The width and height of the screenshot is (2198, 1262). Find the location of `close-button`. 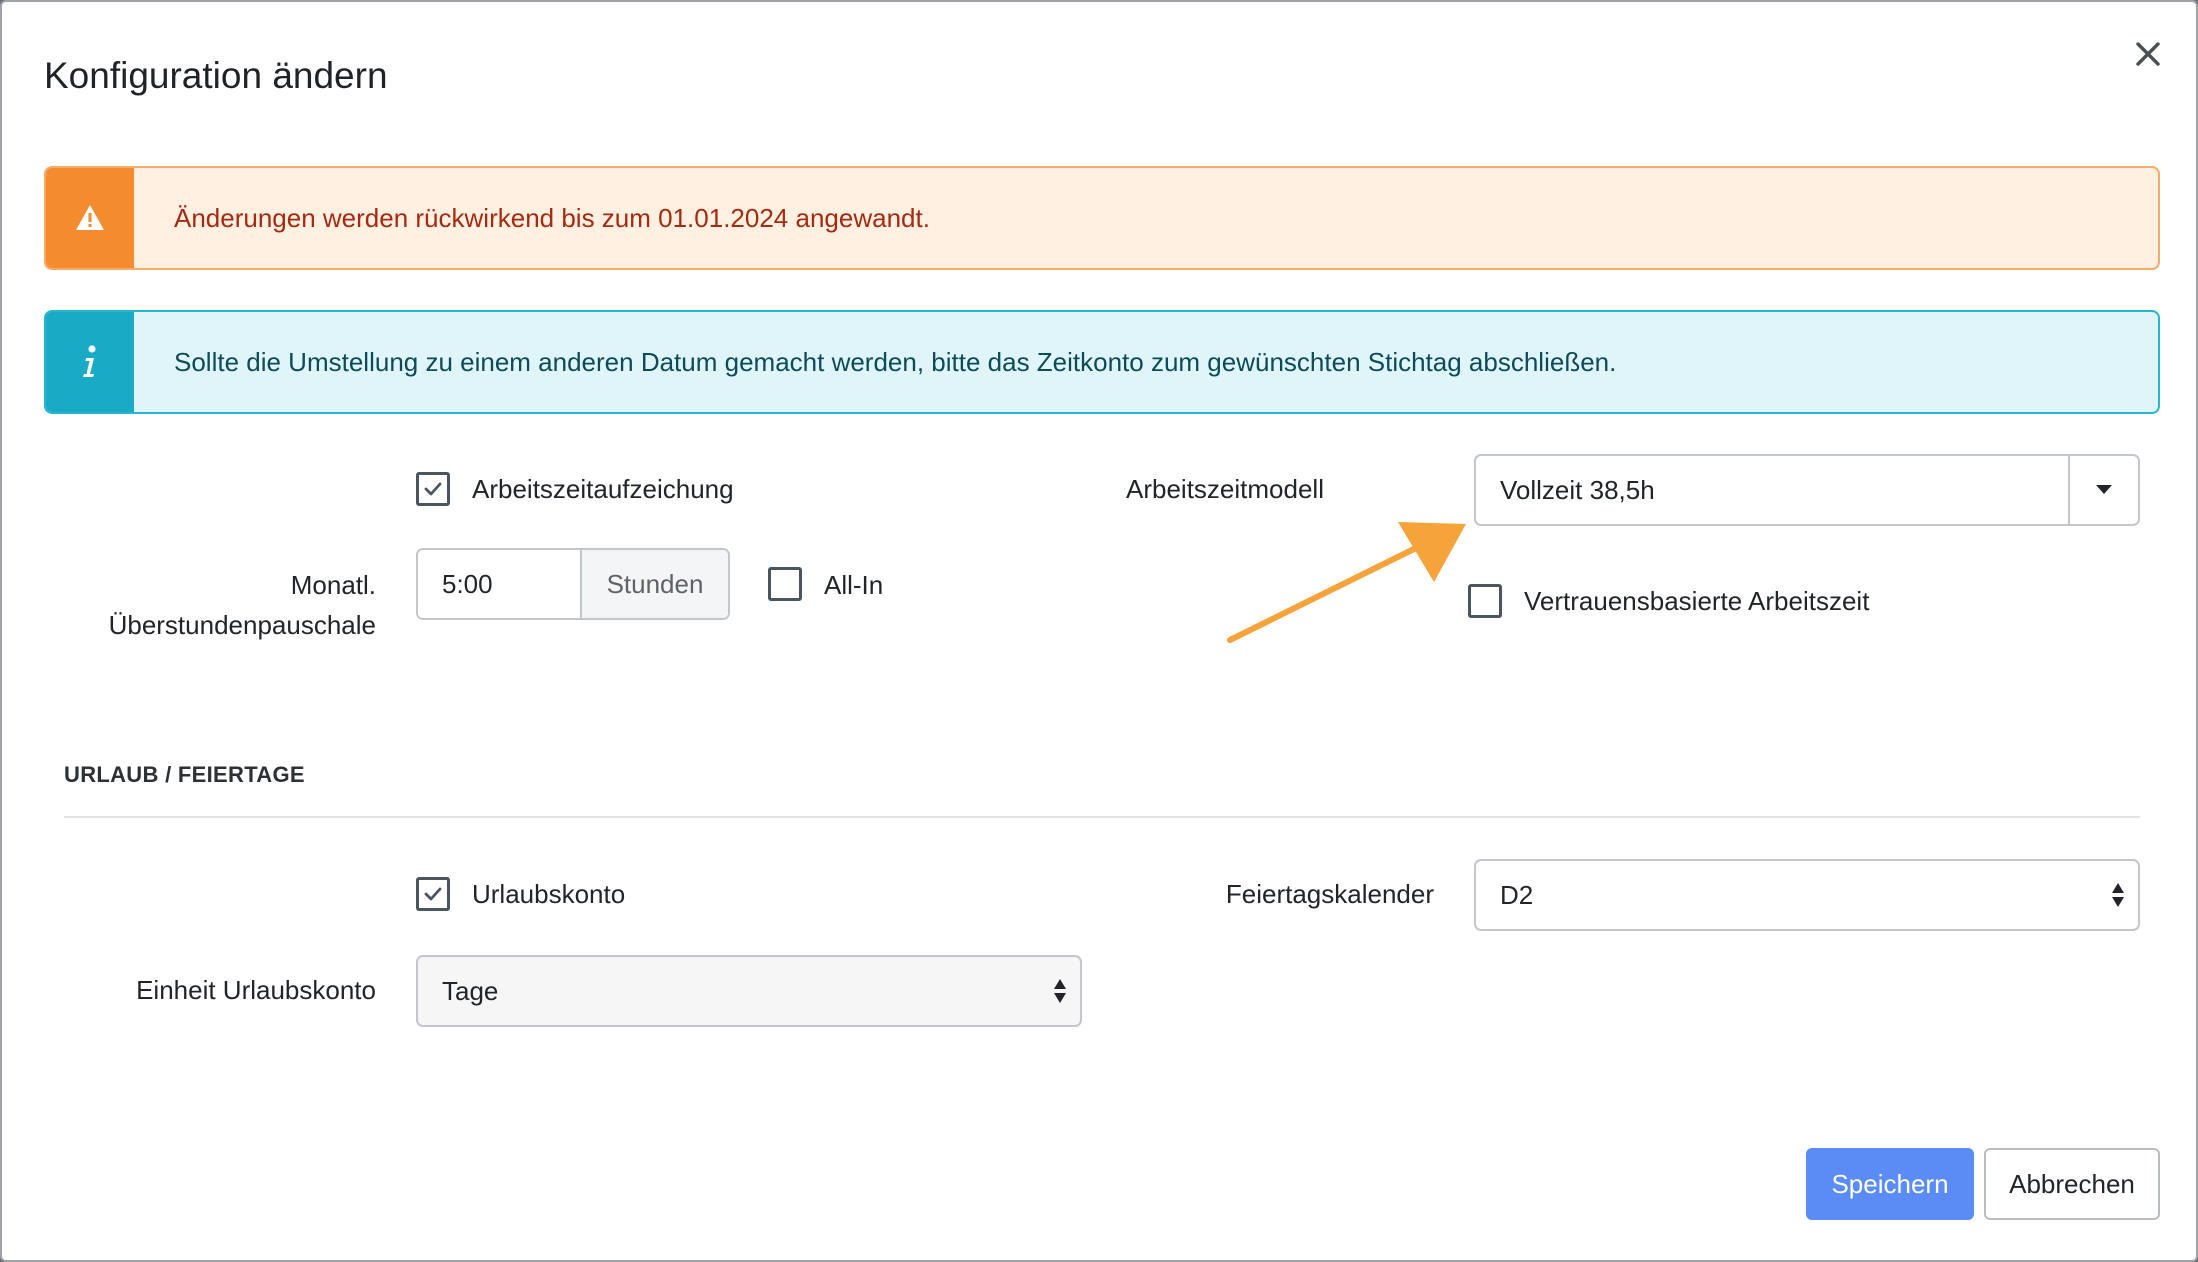

close-button is located at coordinates (2148, 54).